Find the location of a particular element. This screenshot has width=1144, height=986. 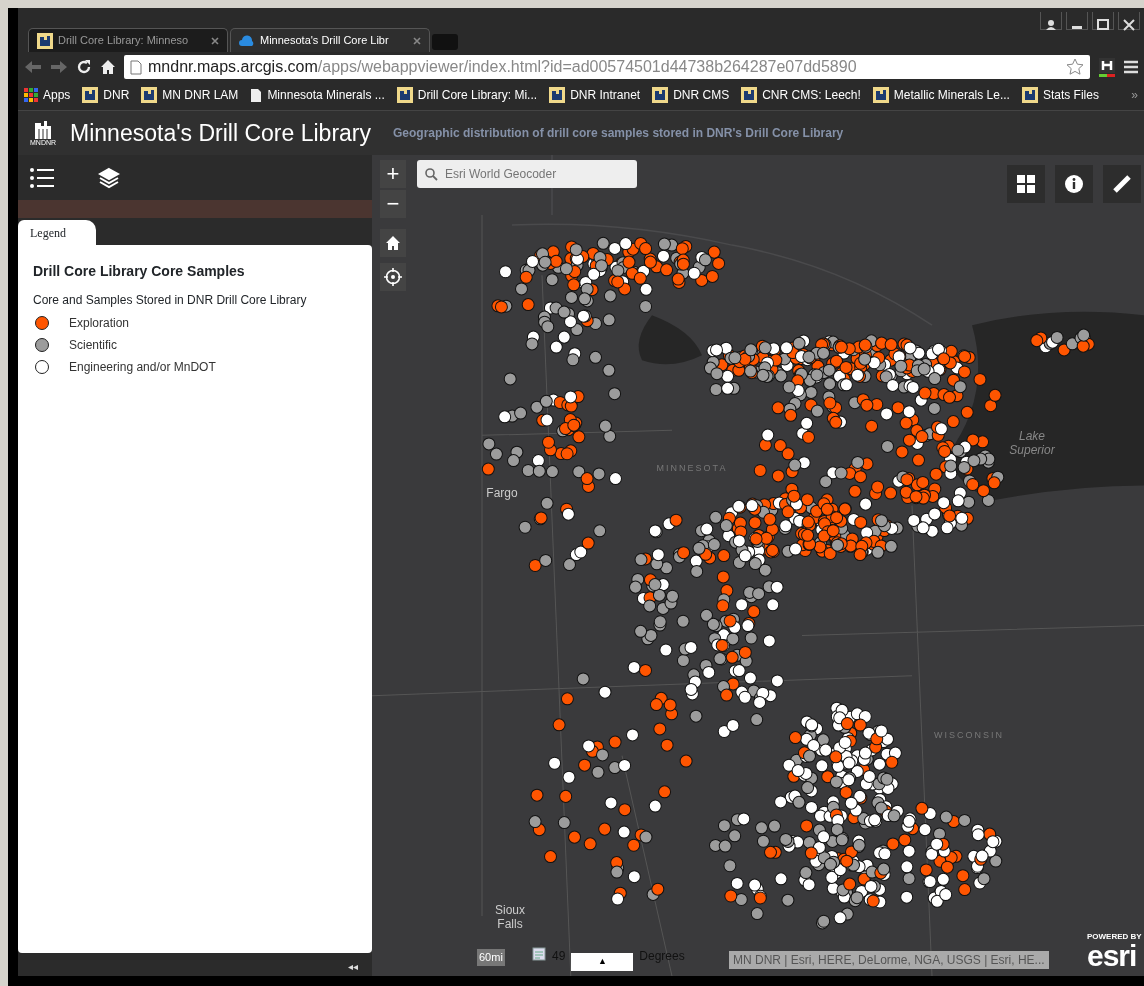

bookmark-link: Apps is located at coordinates (47, 95).